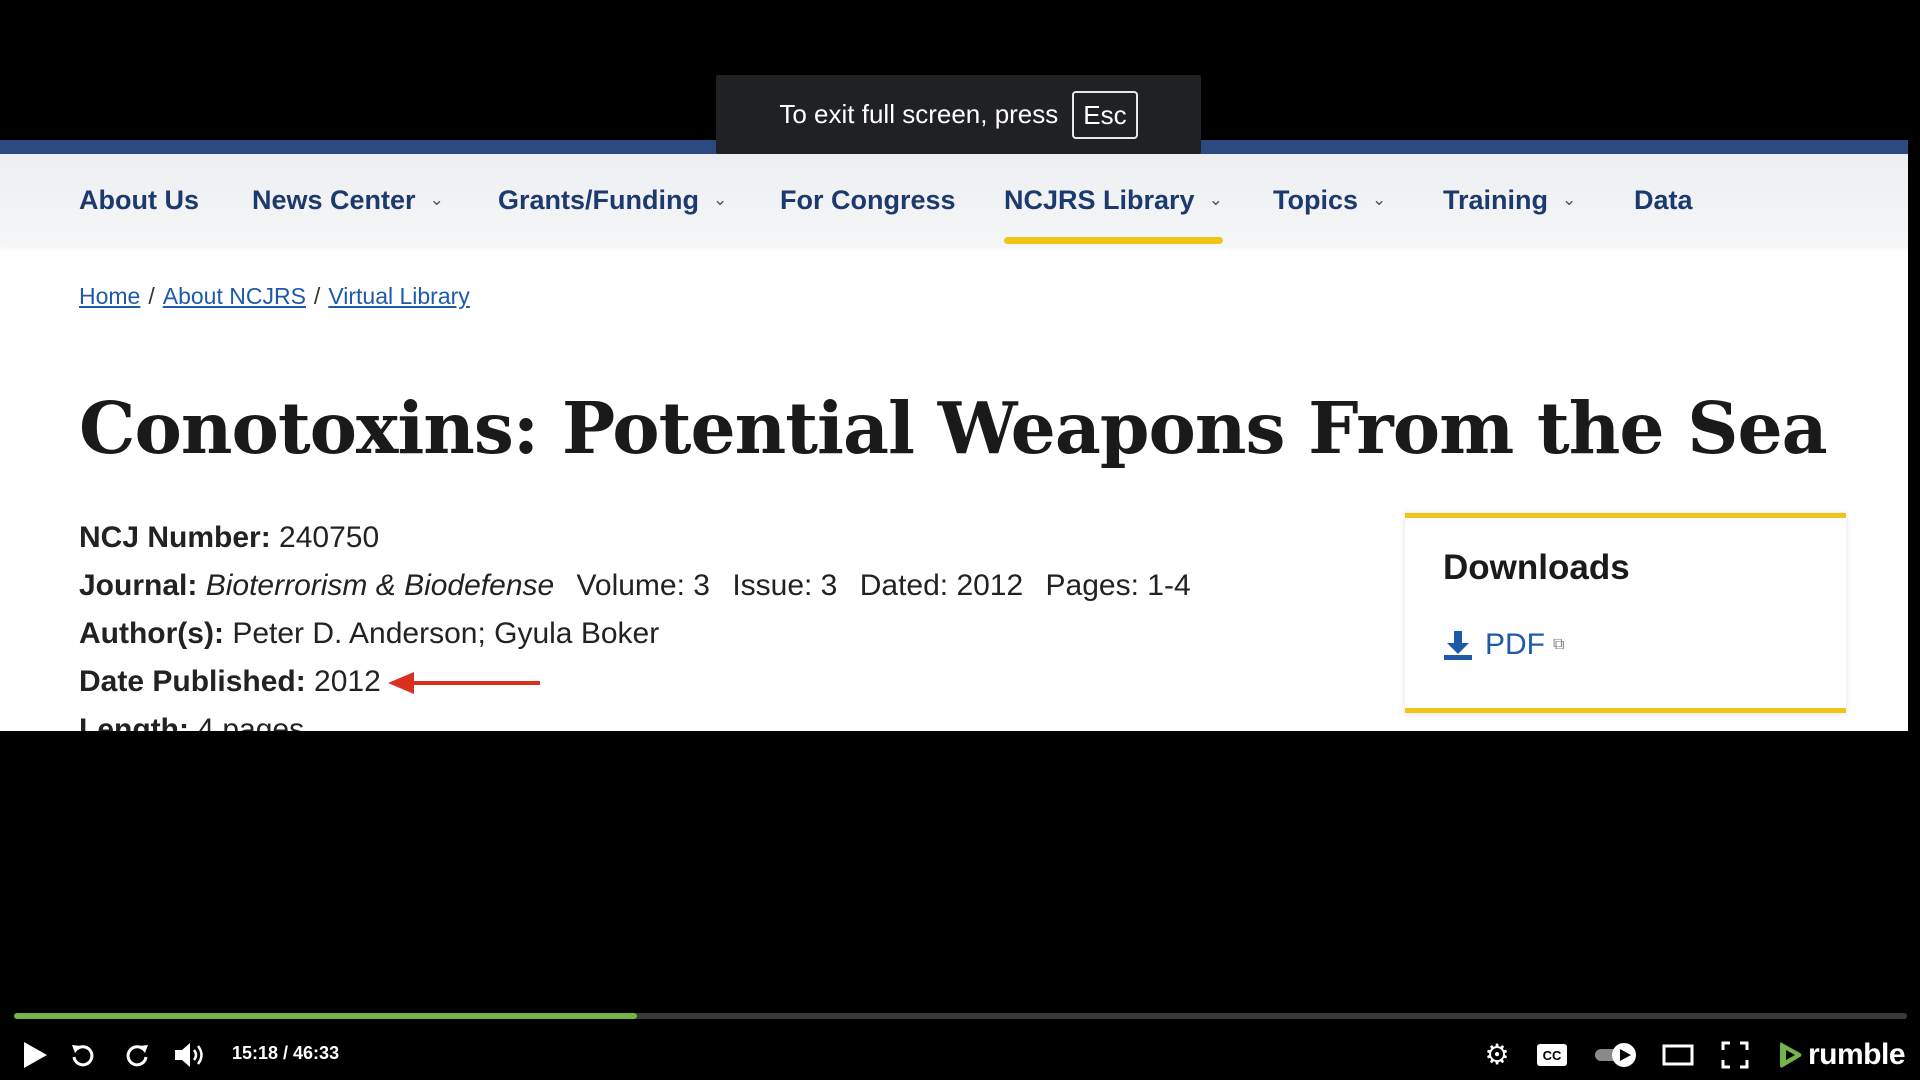 This screenshot has height=1080, width=1920. I want to click on nav-label: Data, so click(1663, 199).